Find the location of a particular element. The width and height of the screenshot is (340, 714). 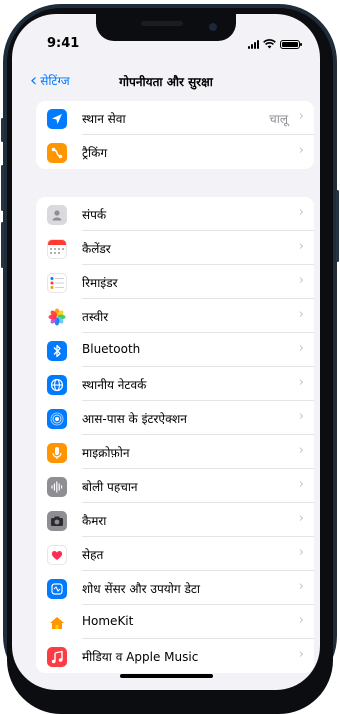

row-media-apple-music: मीडिया व Apple Music › is located at coordinates (175, 656).